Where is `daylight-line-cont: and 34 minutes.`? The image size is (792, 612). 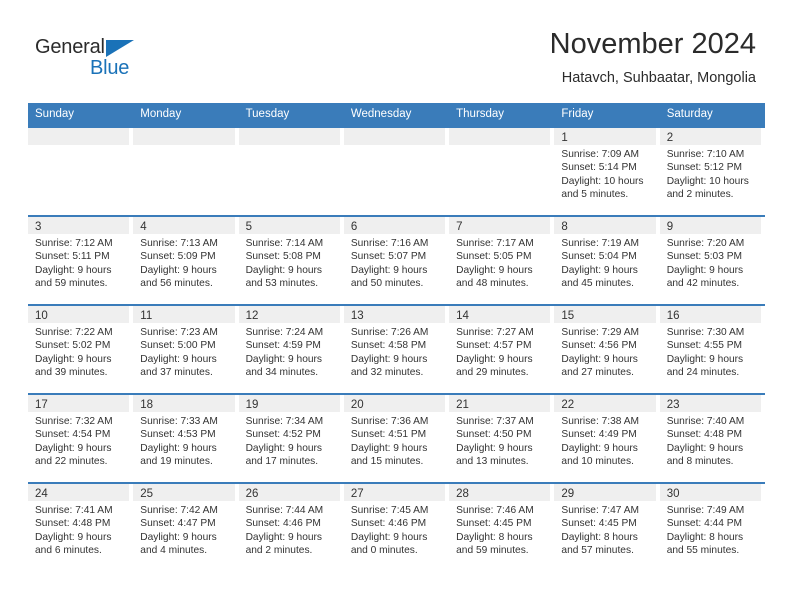
daylight-line-cont: and 34 minutes. is located at coordinates (282, 373).